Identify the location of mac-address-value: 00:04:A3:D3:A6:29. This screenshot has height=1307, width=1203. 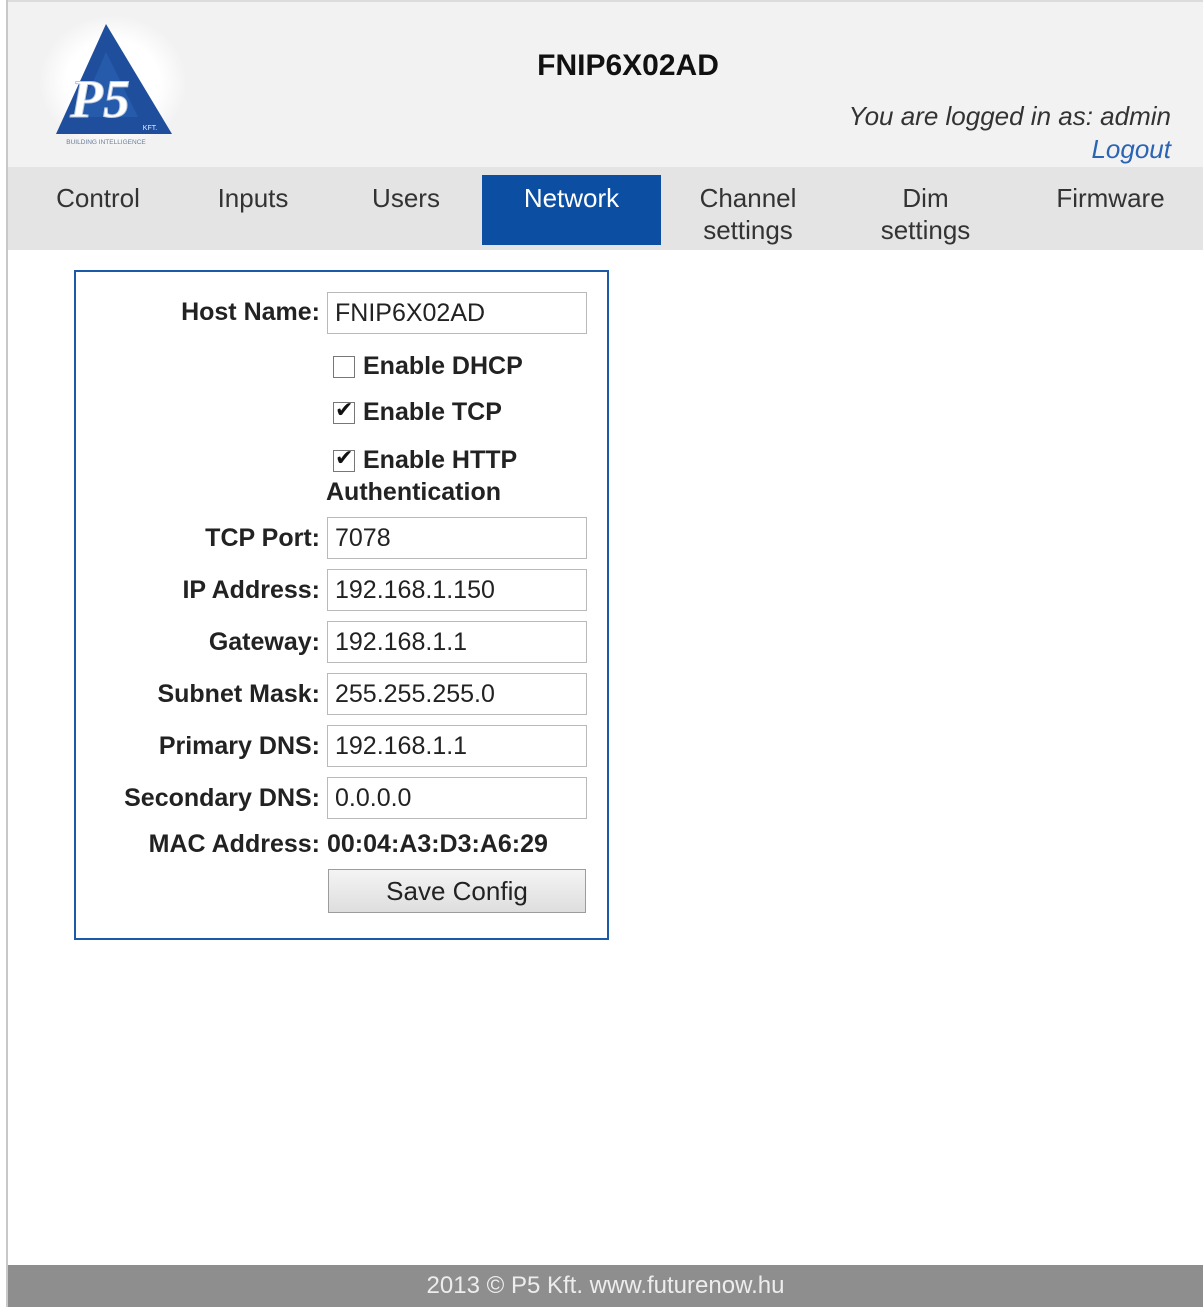
(437, 844).